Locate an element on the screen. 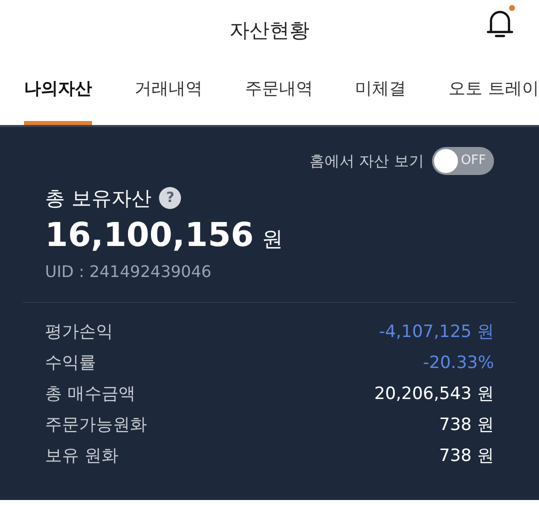 This screenshot has height=505, width=539. detail-label: 수익률 is located at coordinates (70, 363).